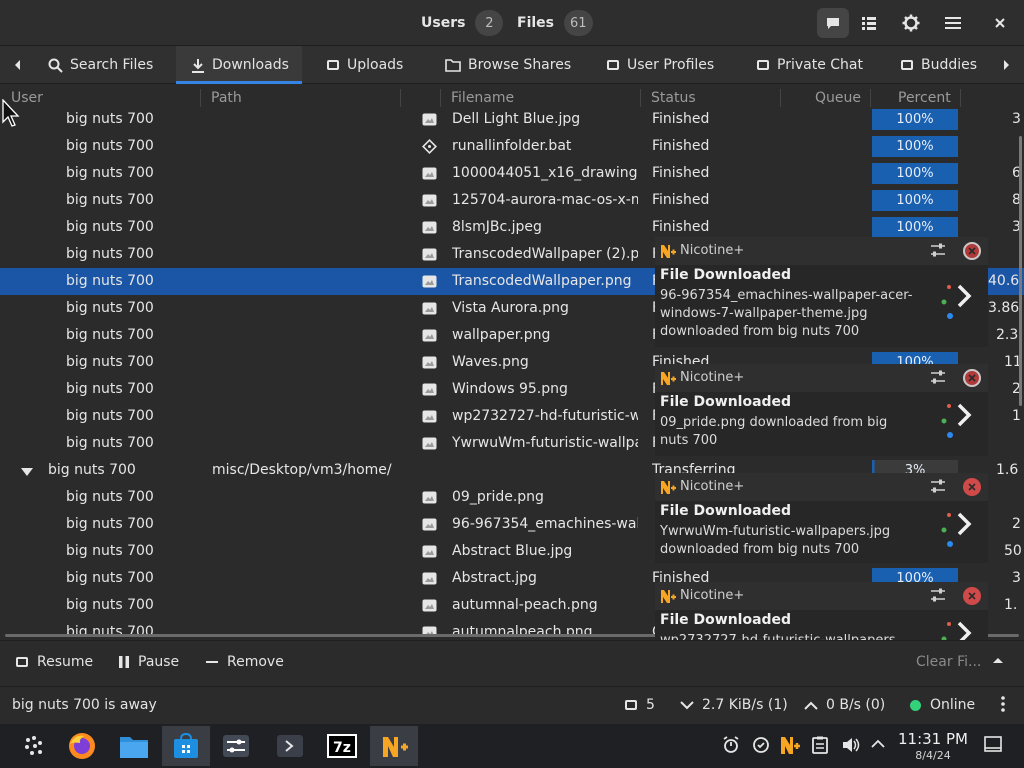 The width and height of the screenshot is (1024, 768). I want to click on cell-size: 3.86, so click(1004, 308).